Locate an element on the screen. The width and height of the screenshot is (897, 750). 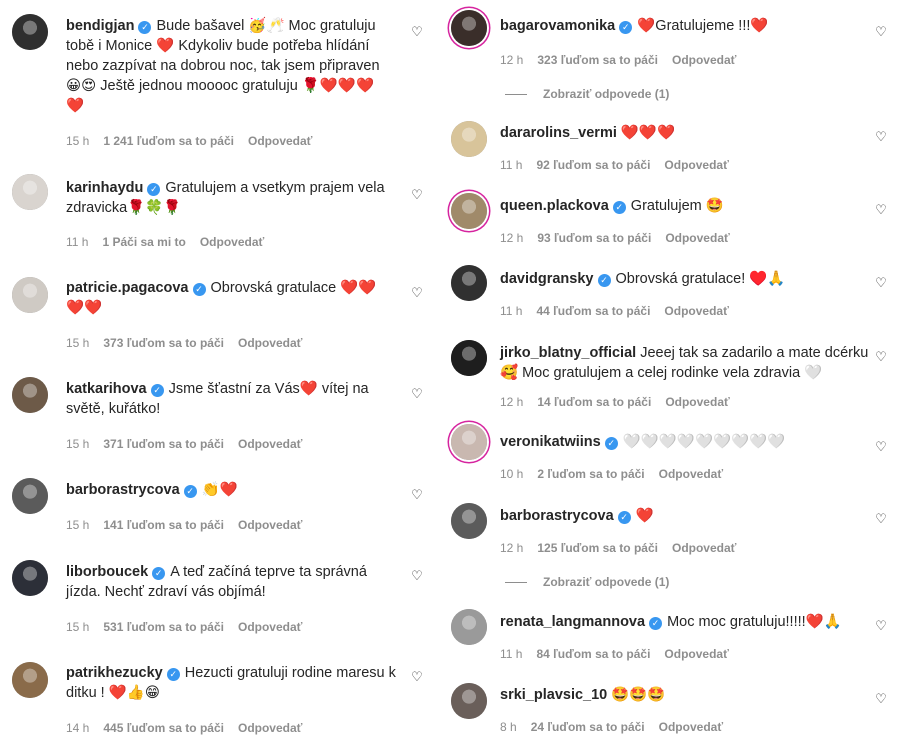
comment-body: barborastrycova ✓ ❤️ is located at coordinates (685, 516).